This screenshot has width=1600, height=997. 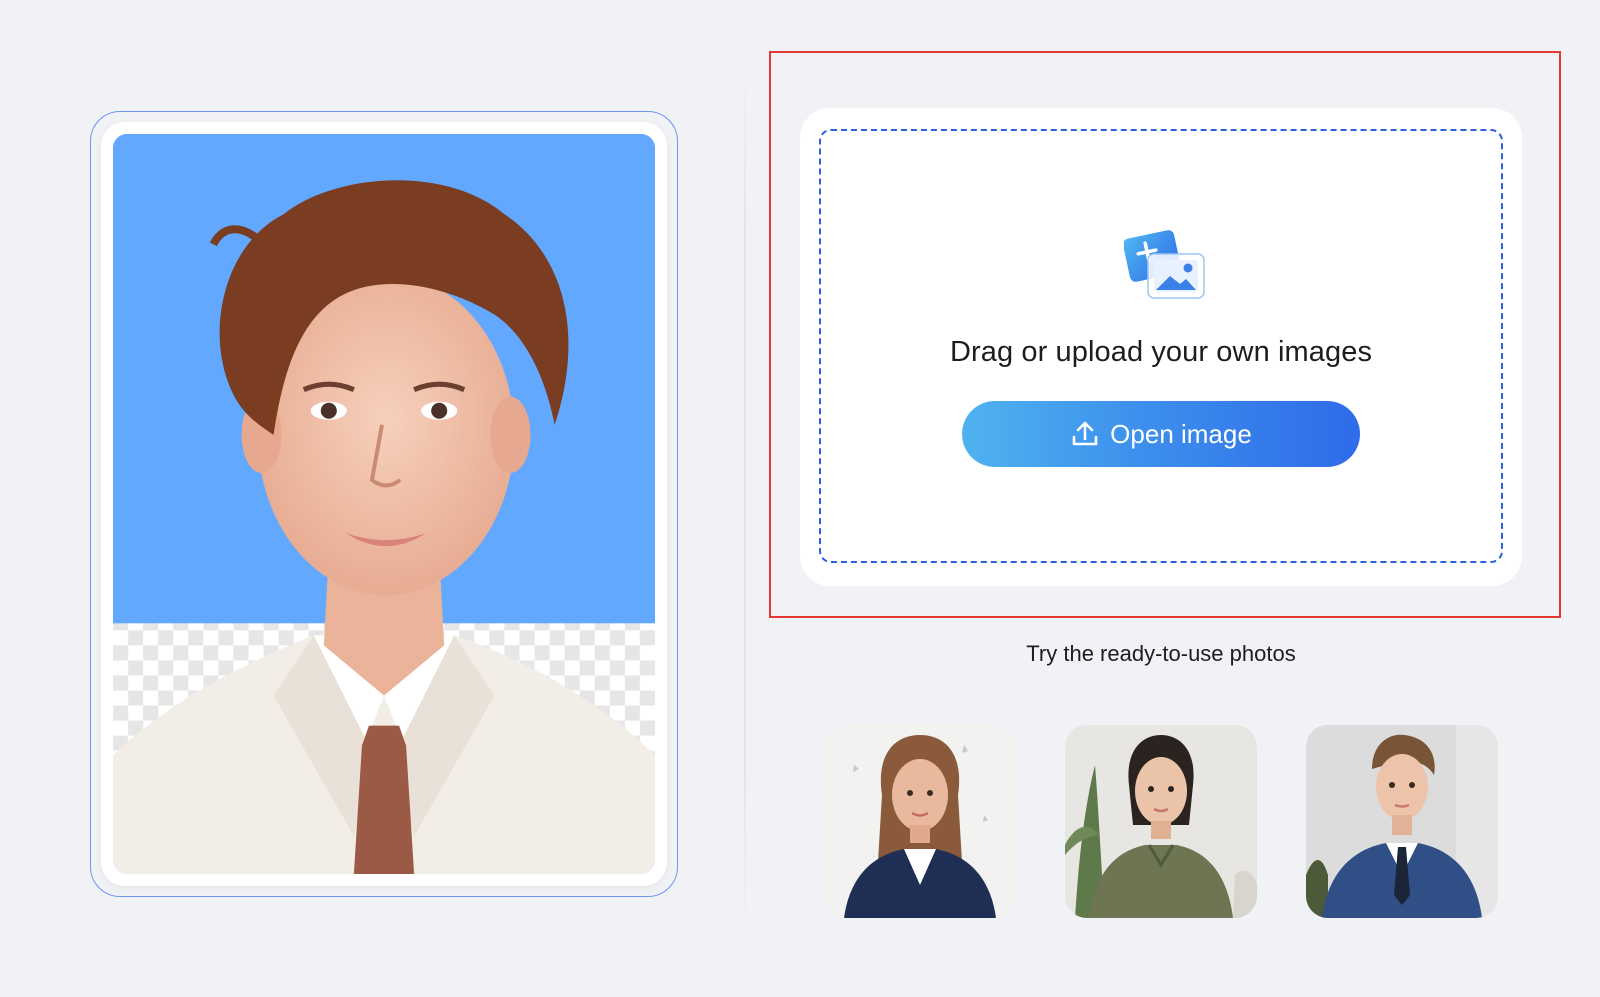 I want to click on open-image-label: Open image, so click(x=1181, y=433).